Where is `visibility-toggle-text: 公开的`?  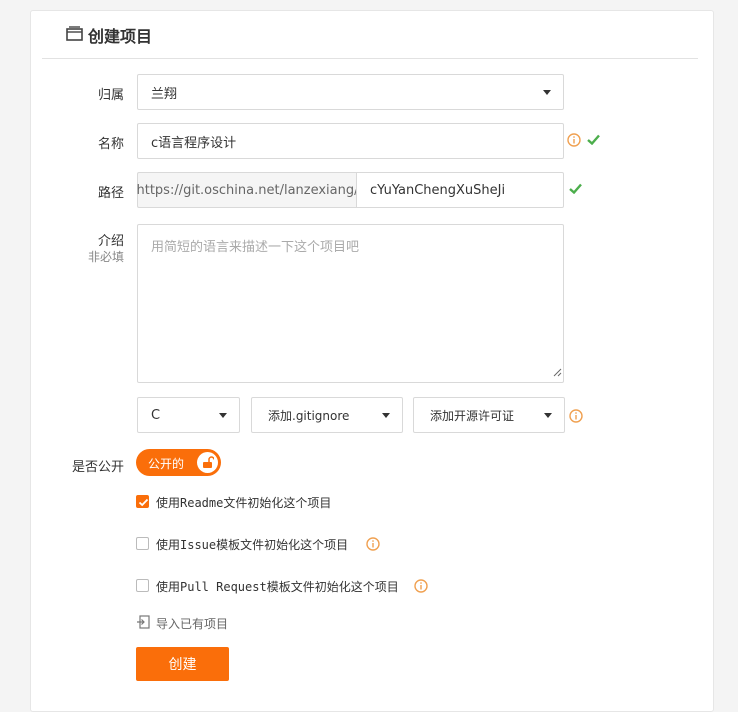
visibility-toggle-text: 公开的 is located at coordinates (166, 464).